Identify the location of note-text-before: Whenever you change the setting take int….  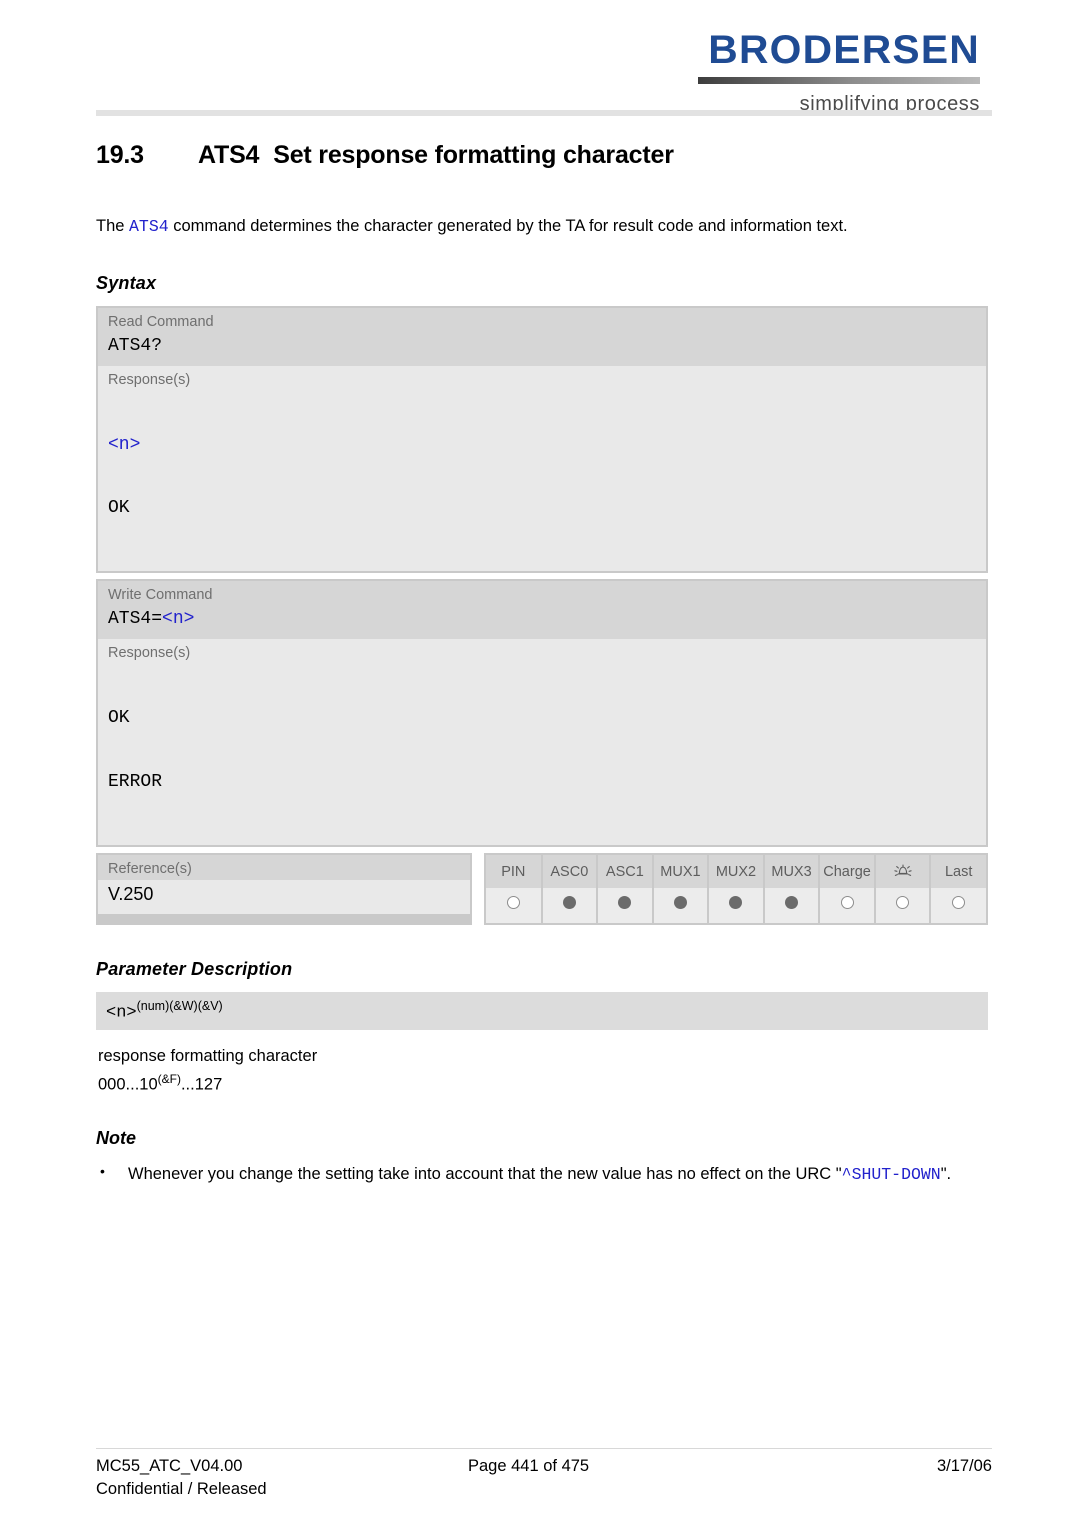
(485, 1174).